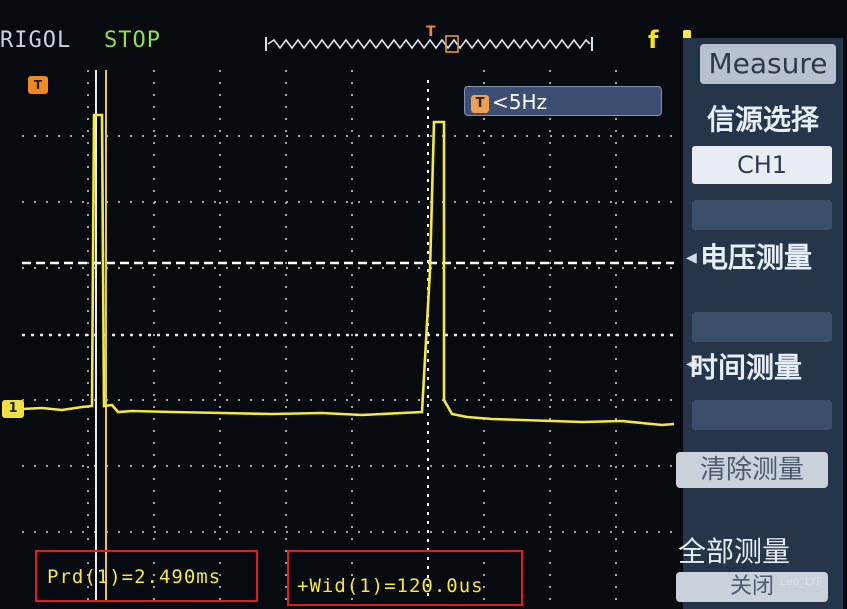 The image size is (847, 609). What do you see at coordinates (734, 550) in the screenshot?
I see `all-measure-label: 全部测量` at bounding box center [734, 550].